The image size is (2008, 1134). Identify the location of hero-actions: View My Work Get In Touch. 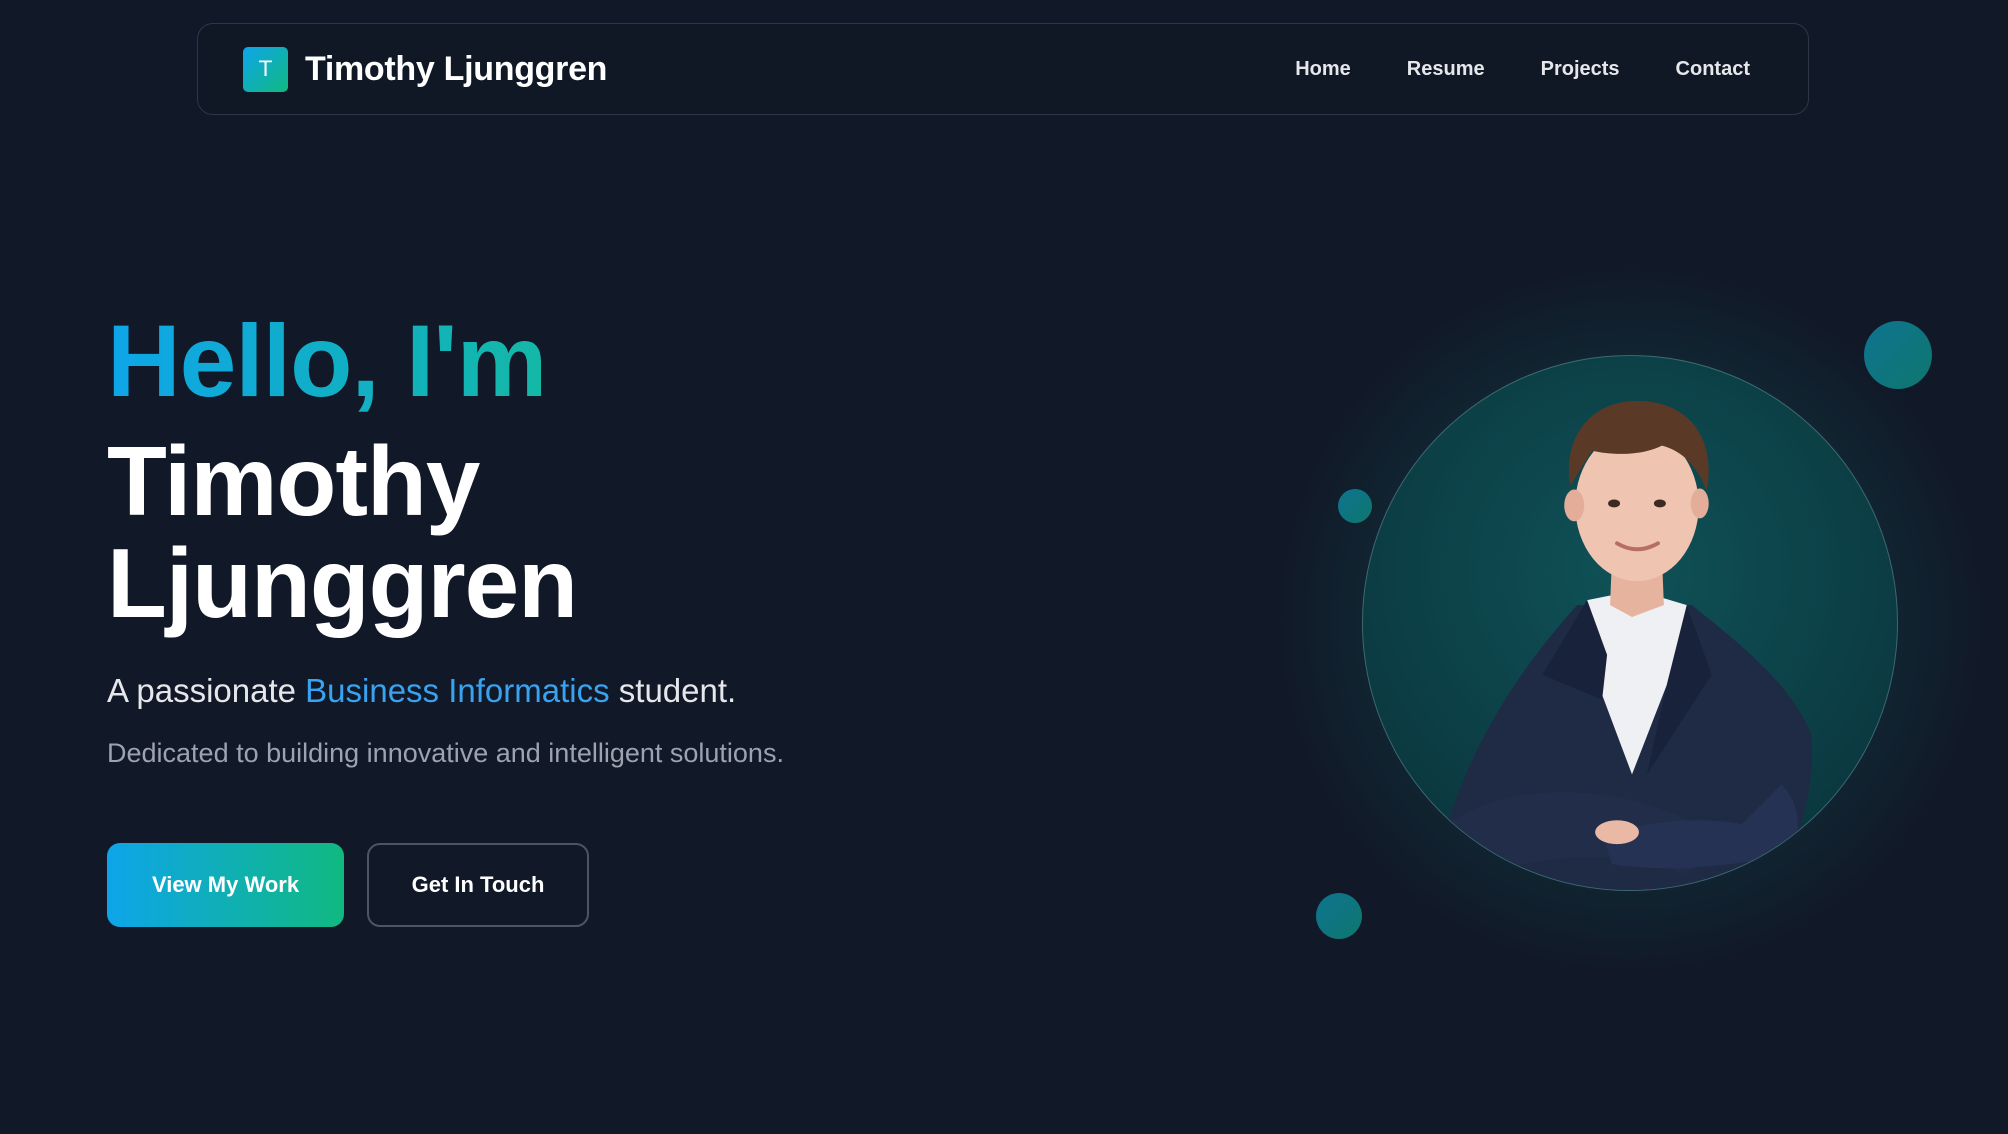
(557, 885).